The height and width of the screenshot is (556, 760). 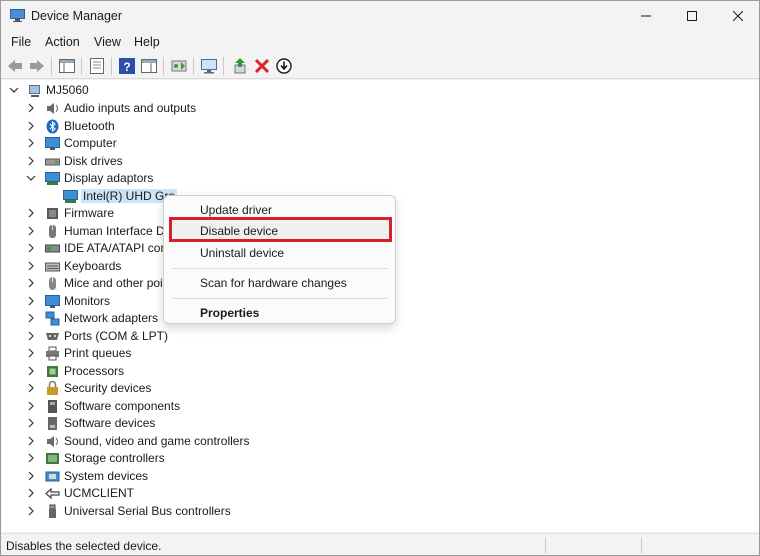 What do you see at coordinates (202, 511) in the screenshot?
I see `tree-item-usb-controllers: Universal Serial Bus controllers` at bounding box center [202, 511].